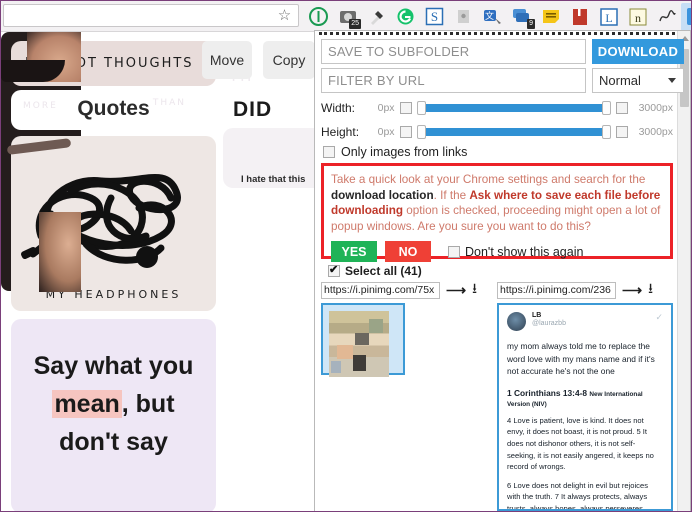 This screenshot has height=512, width=692. Describe the element at coordinates (273, 179) in the screenshot. I see `pin-hate-text: I hate that this` at that location.